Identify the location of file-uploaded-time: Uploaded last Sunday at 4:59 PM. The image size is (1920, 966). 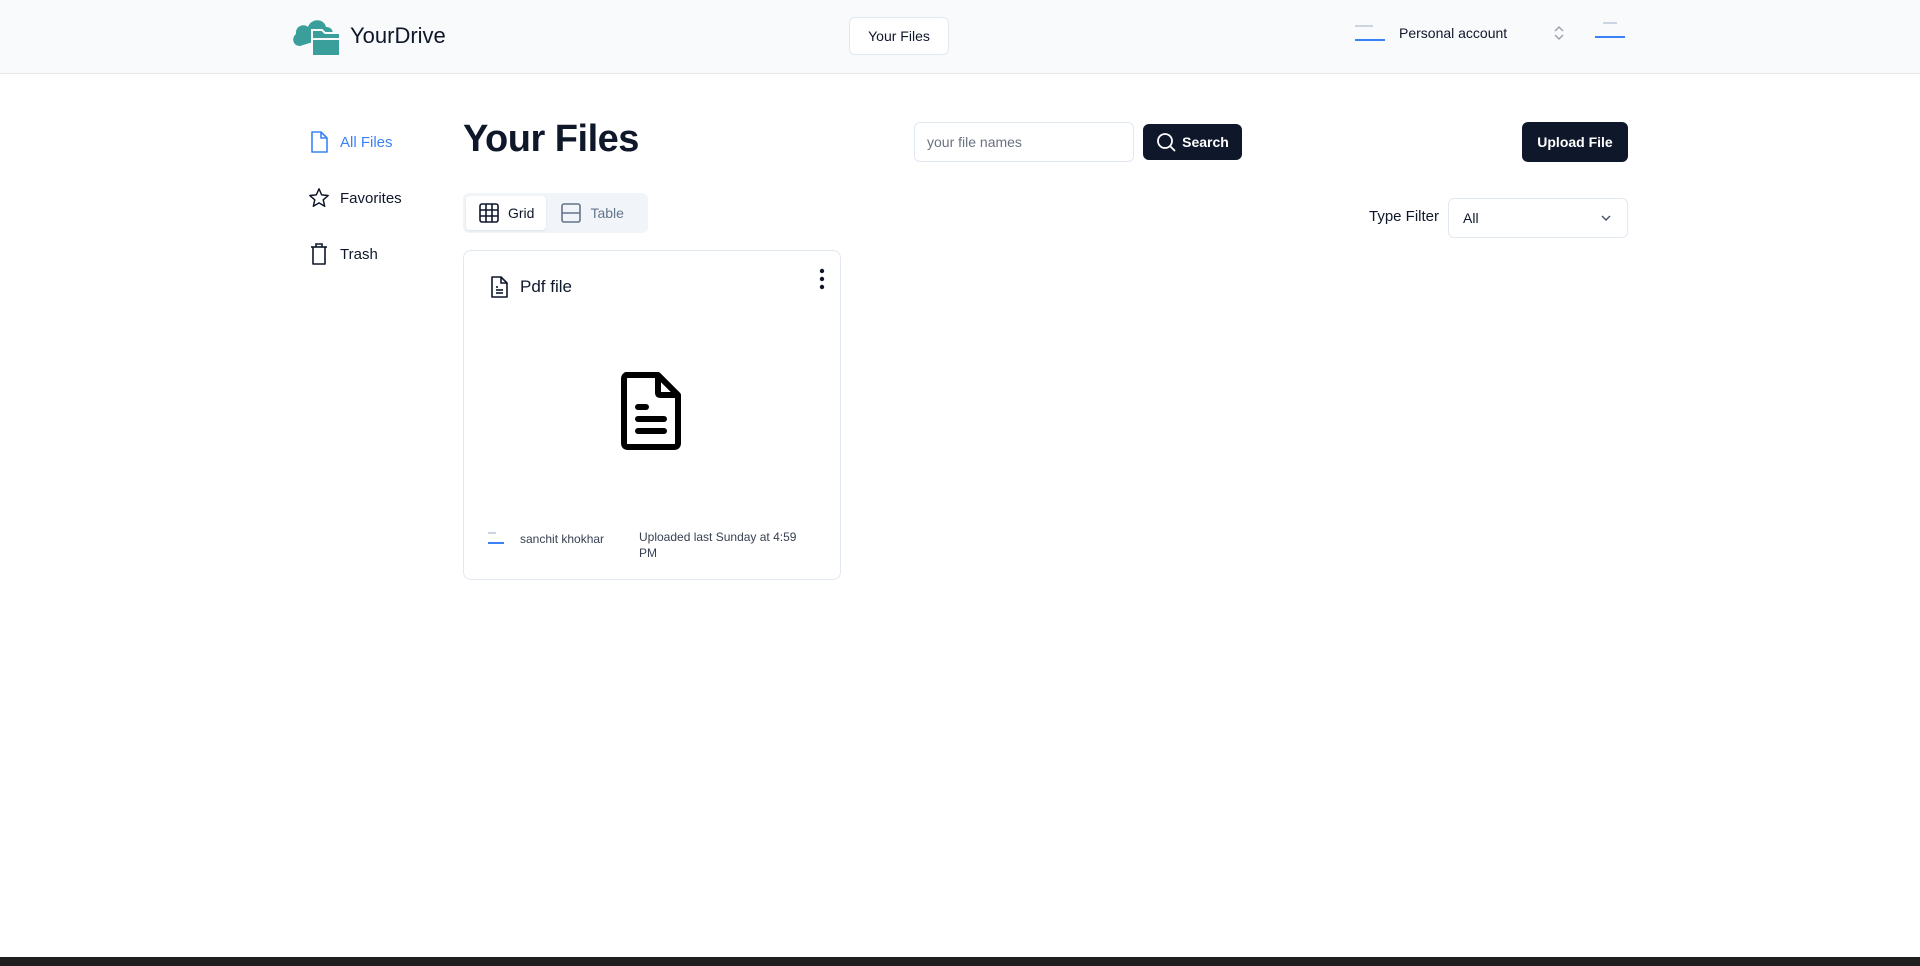
(718, 545).